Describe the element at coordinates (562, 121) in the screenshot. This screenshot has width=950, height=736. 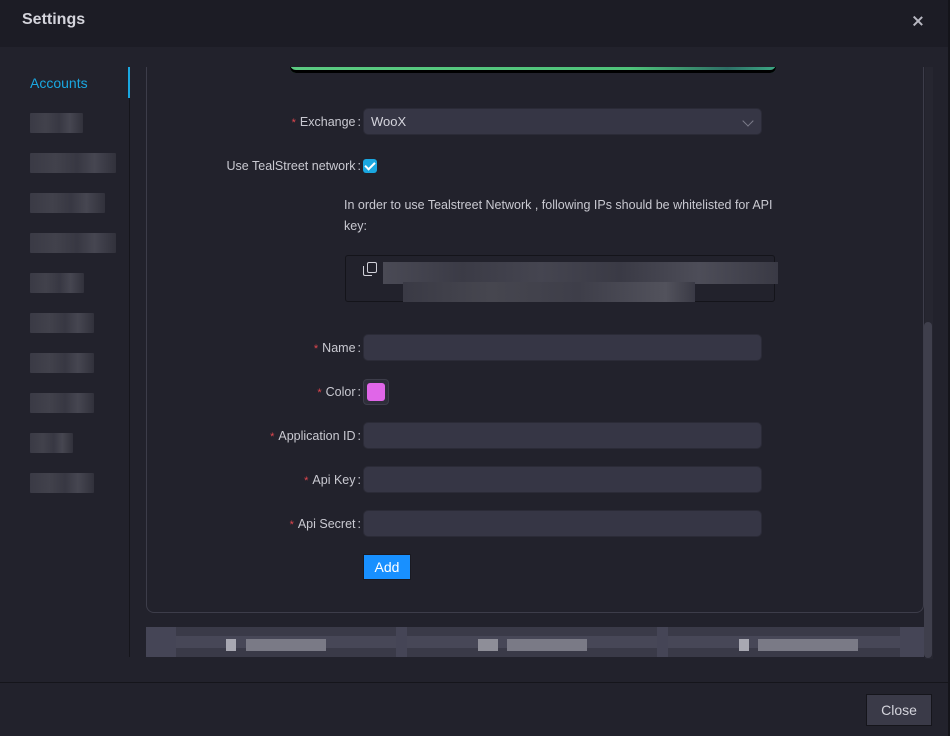
I see `exchange-select: WooX` at that location.